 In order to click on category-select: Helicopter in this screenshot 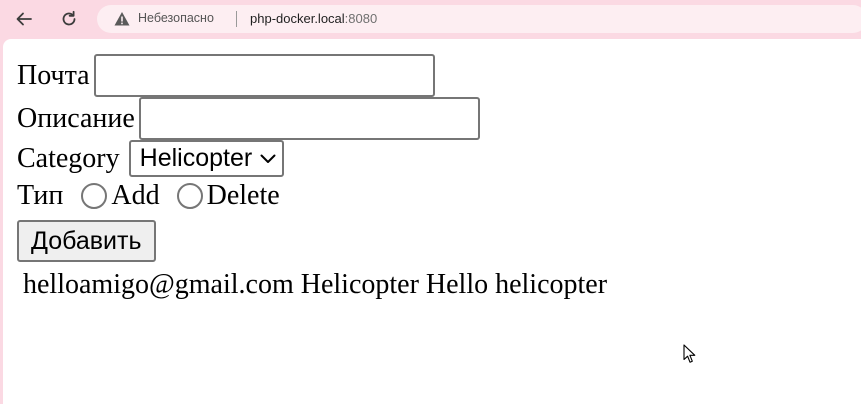, I will do `click(206, 158)`.